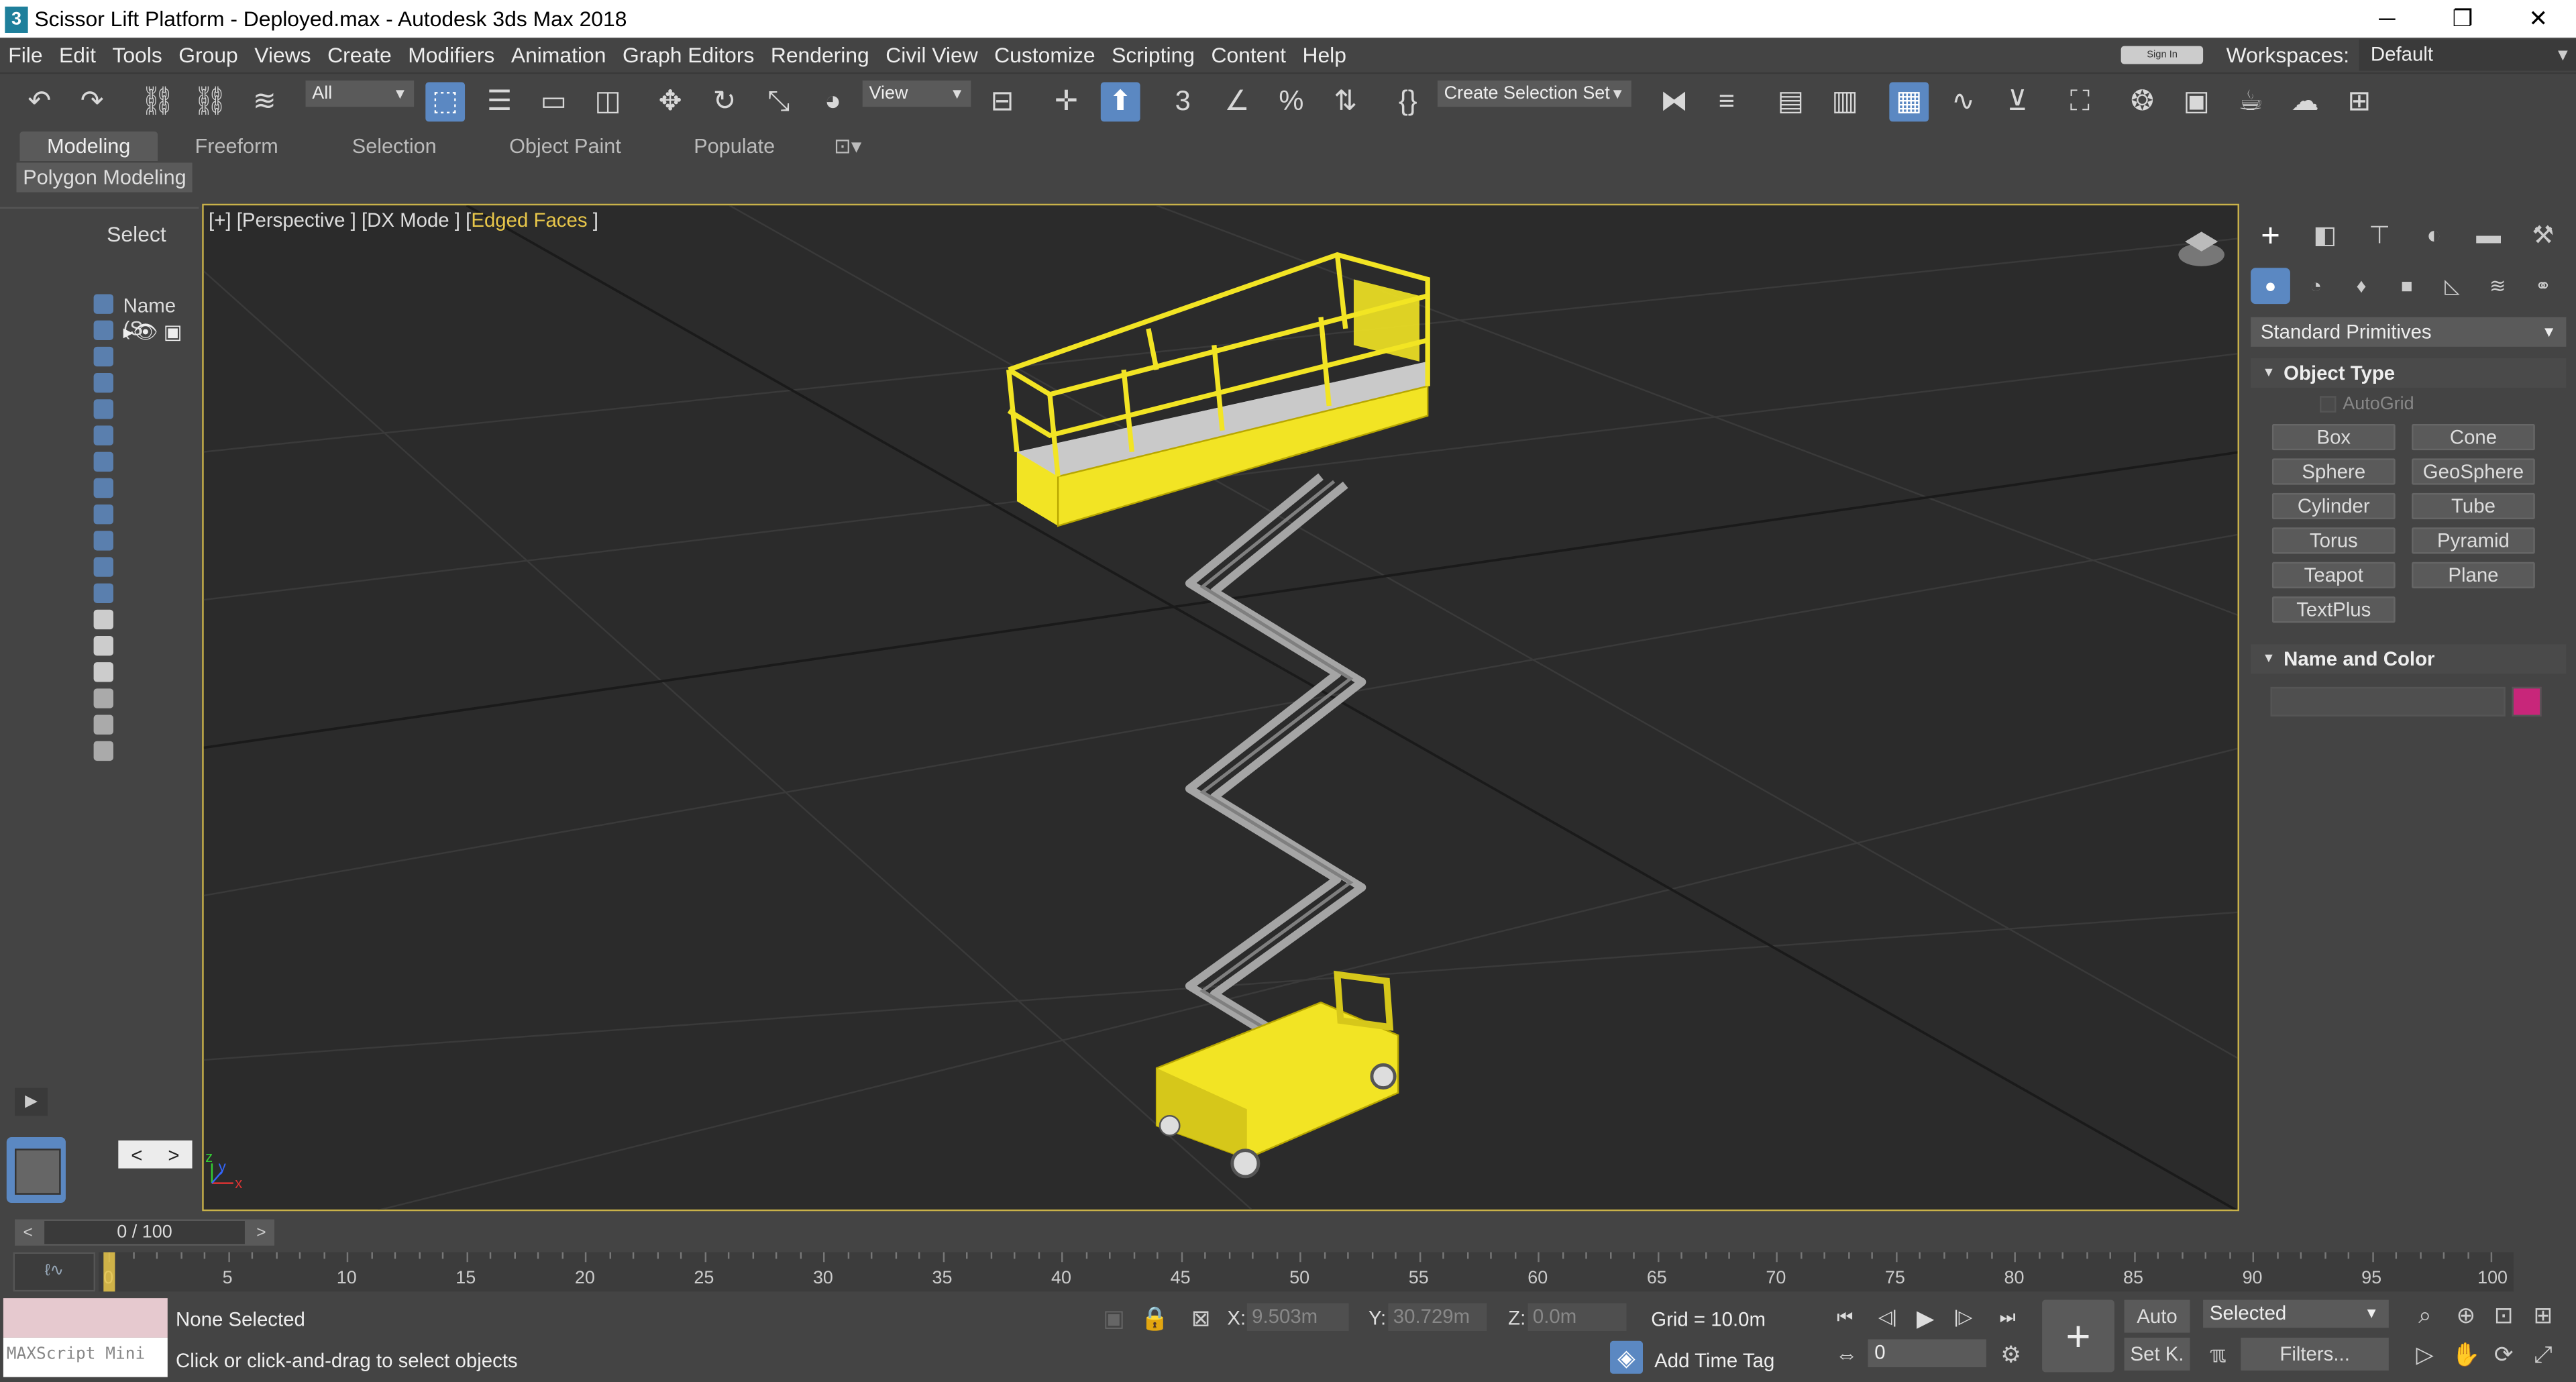 This screenshot has width=2576, height=1382. What do you see at coordinates (103, 751) in the screenshot?
I see `select-all-icon` at bounding box center [103, 751].